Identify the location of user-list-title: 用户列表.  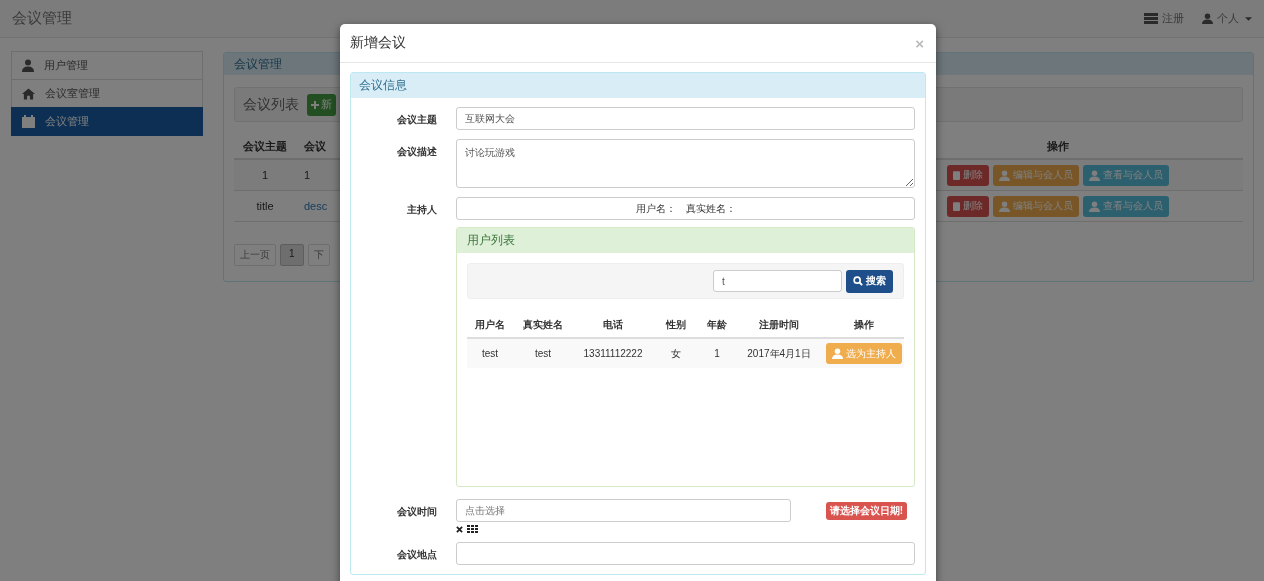
(685, 240).